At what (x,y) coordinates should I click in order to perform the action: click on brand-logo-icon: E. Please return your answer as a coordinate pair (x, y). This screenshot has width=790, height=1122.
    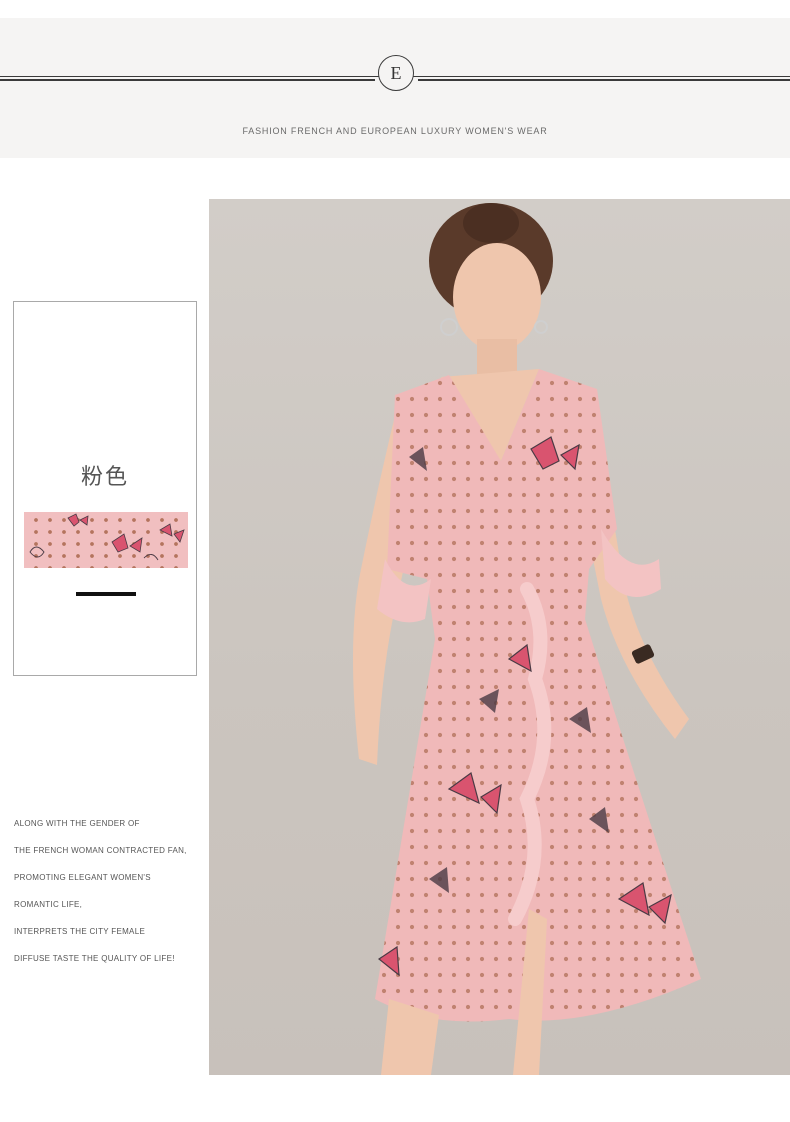
    Looking at the image, I should click on (396, 73).